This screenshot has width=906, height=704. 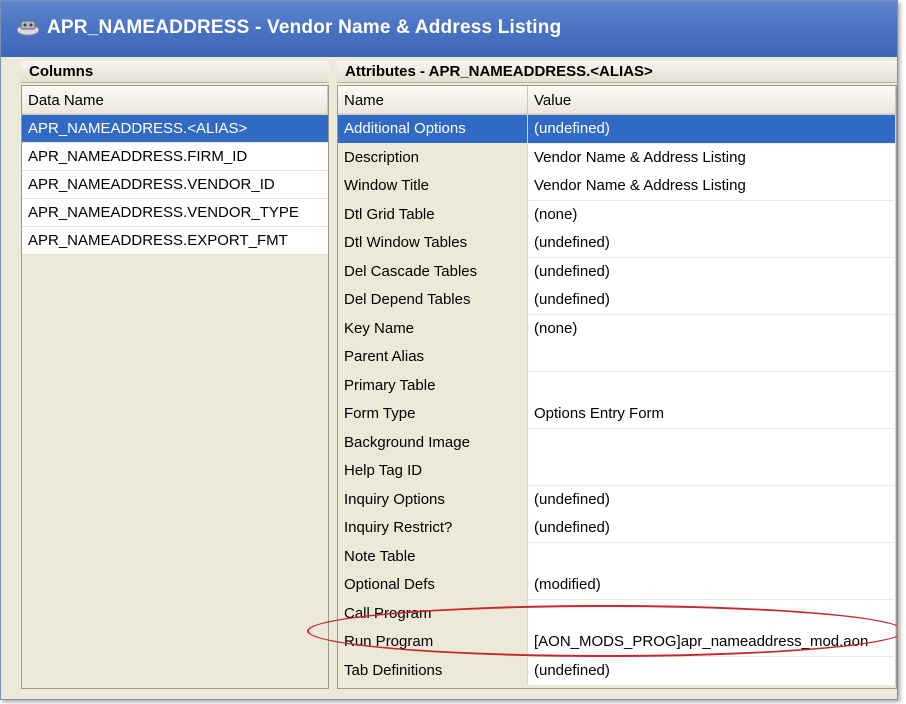 What do you see at coordinates (617, 72) in the screenshot?
I see `attributes-pane-header: Attributes - APR_NAMEADDRESS.<ALIAS>` at bounding box center [617, 72].